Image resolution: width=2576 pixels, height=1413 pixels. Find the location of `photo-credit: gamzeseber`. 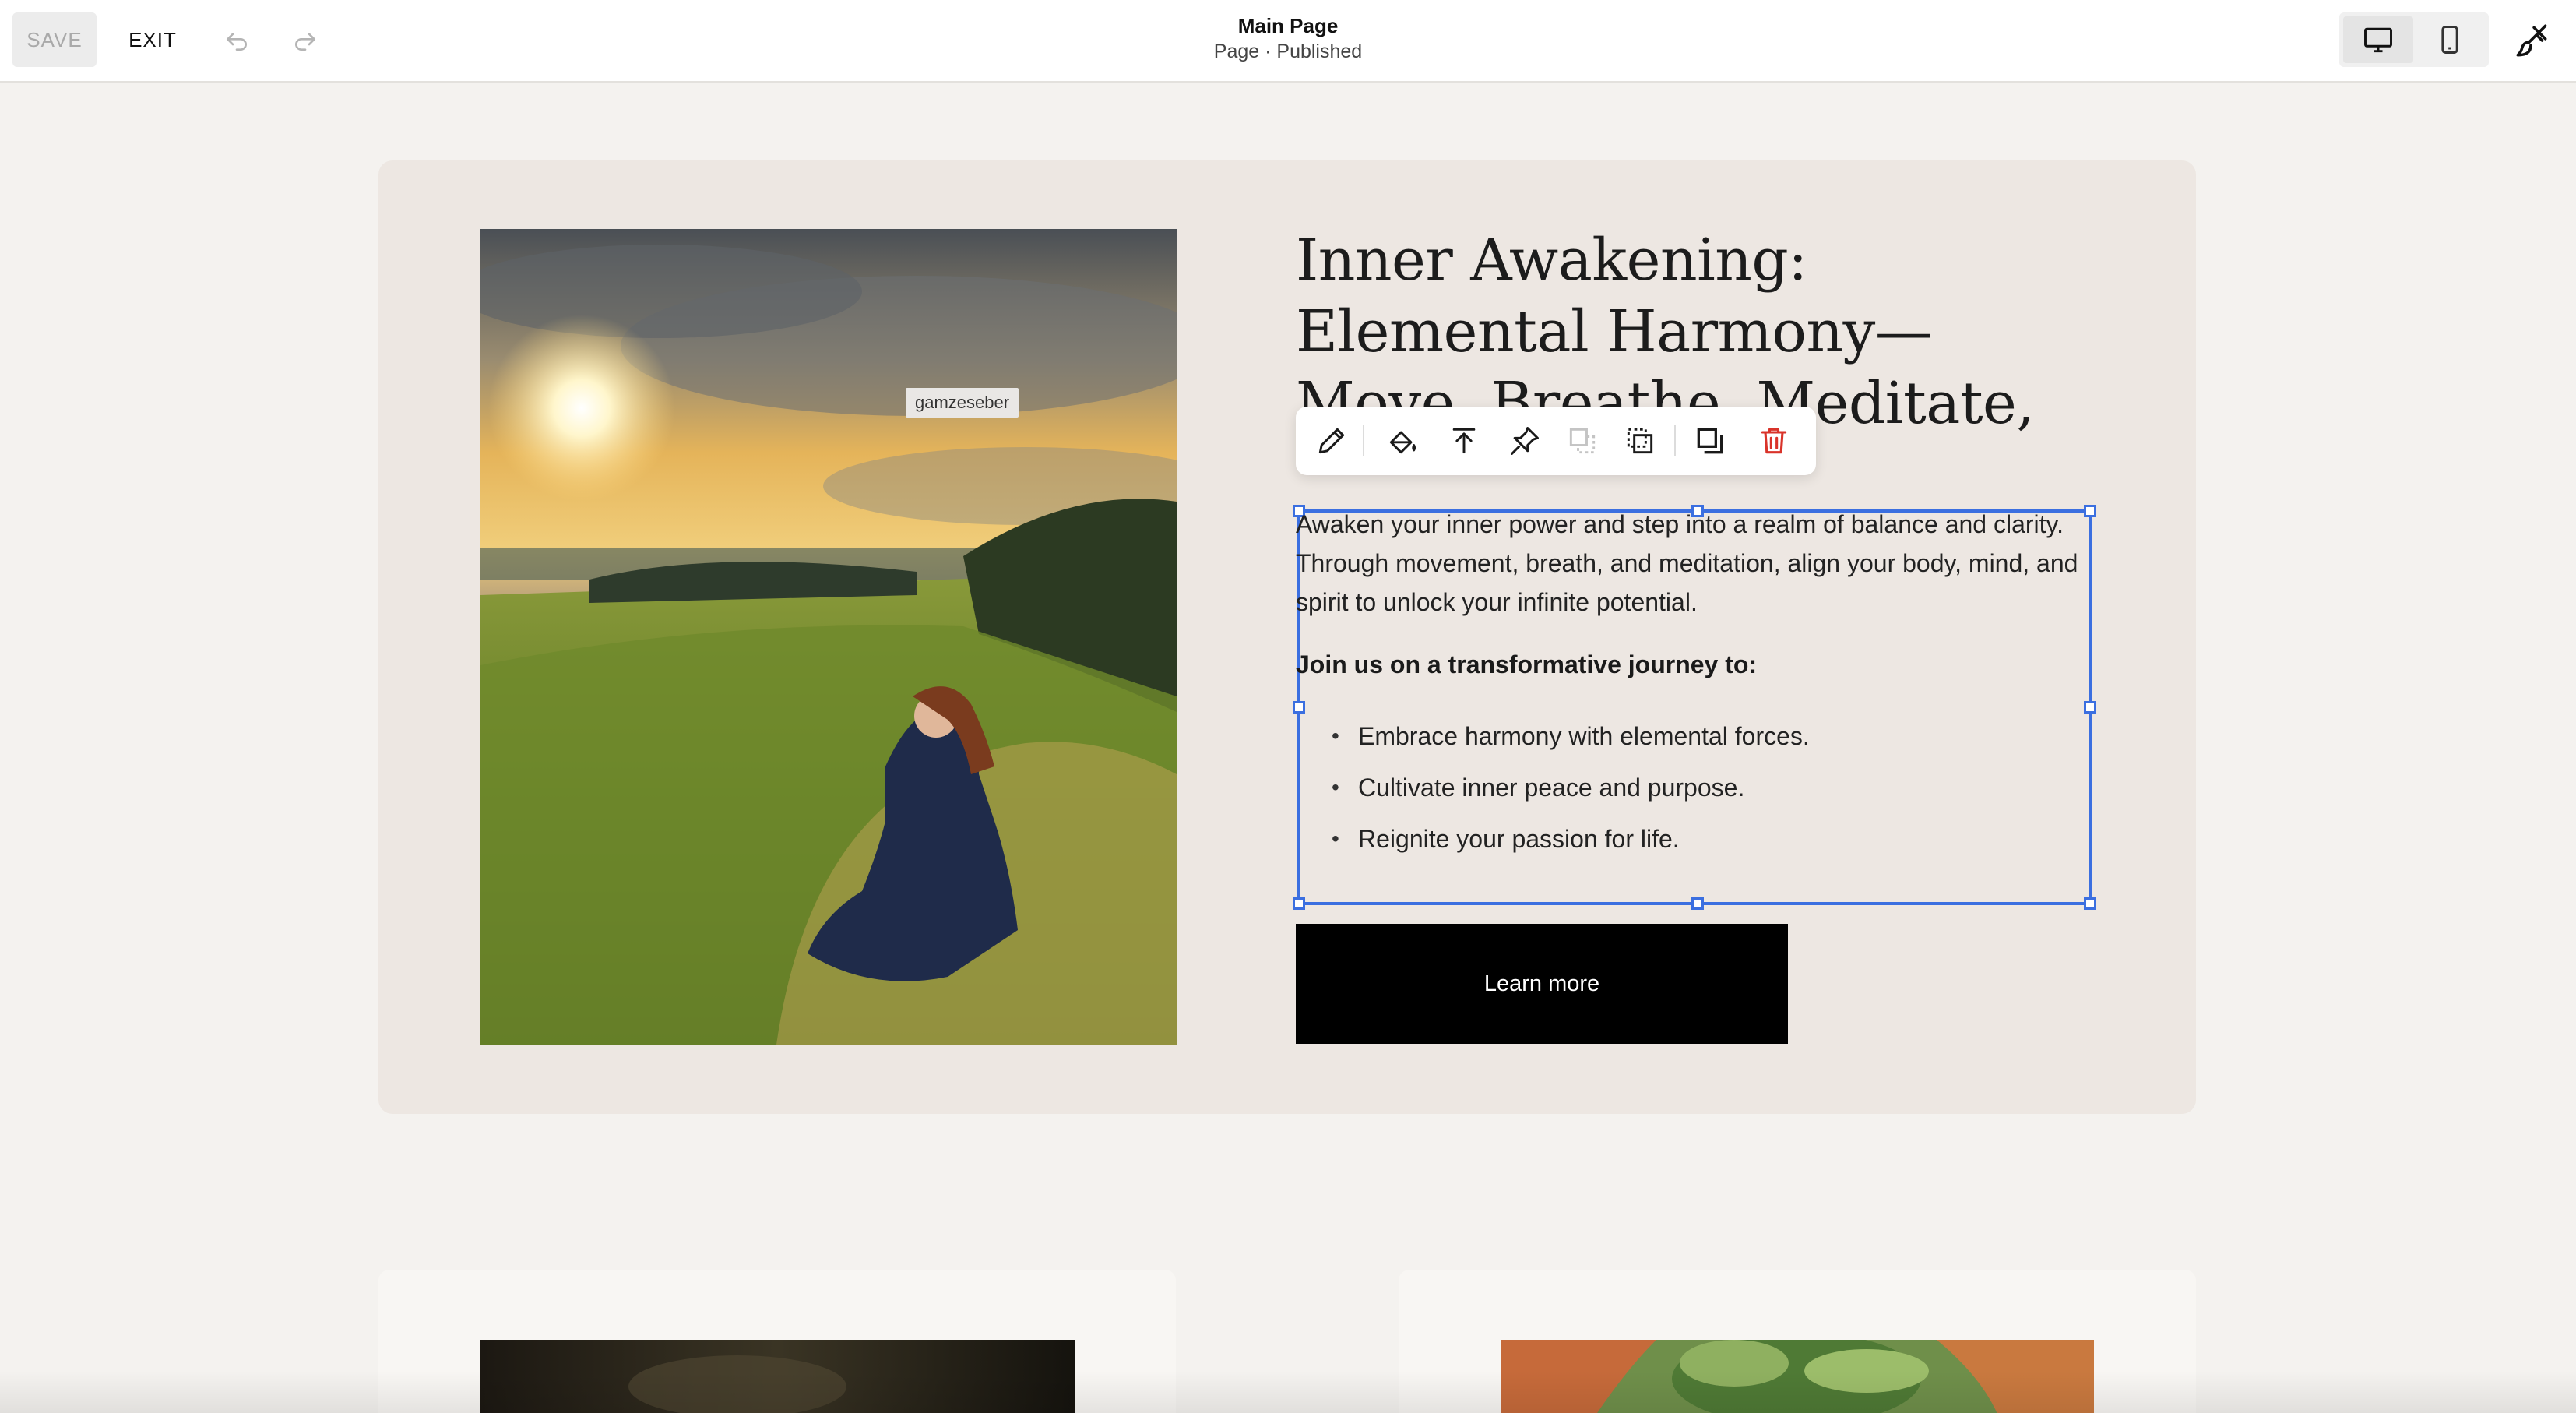

photo-credit: gamzeseber is located at coordinates (962, 403).